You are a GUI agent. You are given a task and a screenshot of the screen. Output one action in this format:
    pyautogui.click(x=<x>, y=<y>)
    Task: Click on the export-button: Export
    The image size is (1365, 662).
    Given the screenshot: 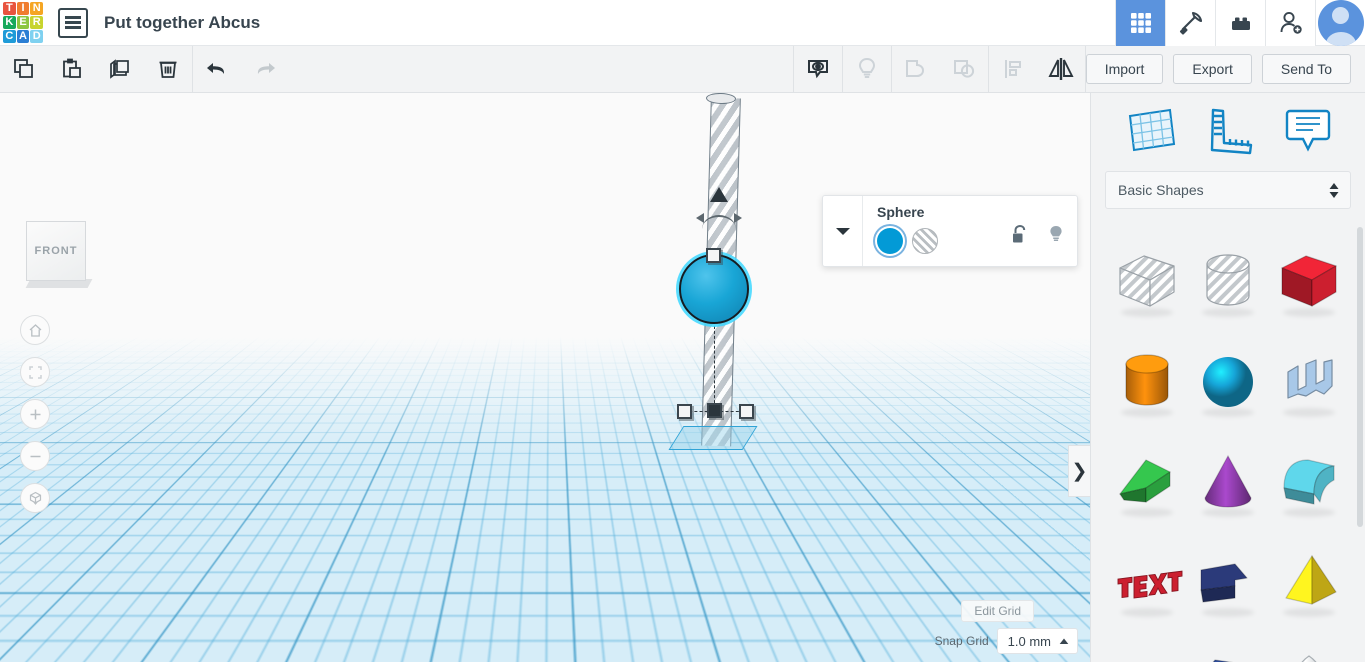 What is the action you would take?
    pyautogui.click(x=1212, y=69)
    